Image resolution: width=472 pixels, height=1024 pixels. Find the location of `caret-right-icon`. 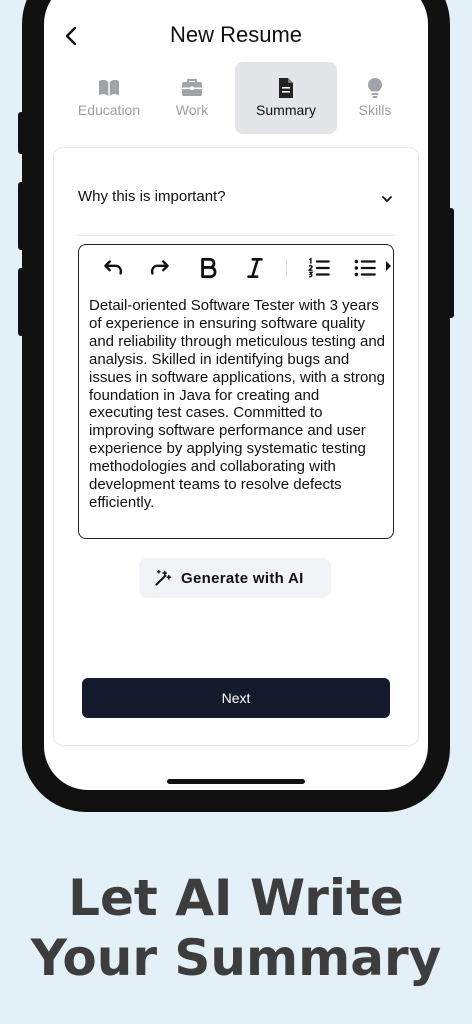

caret-right-icon is located at coordinates (388, 266).